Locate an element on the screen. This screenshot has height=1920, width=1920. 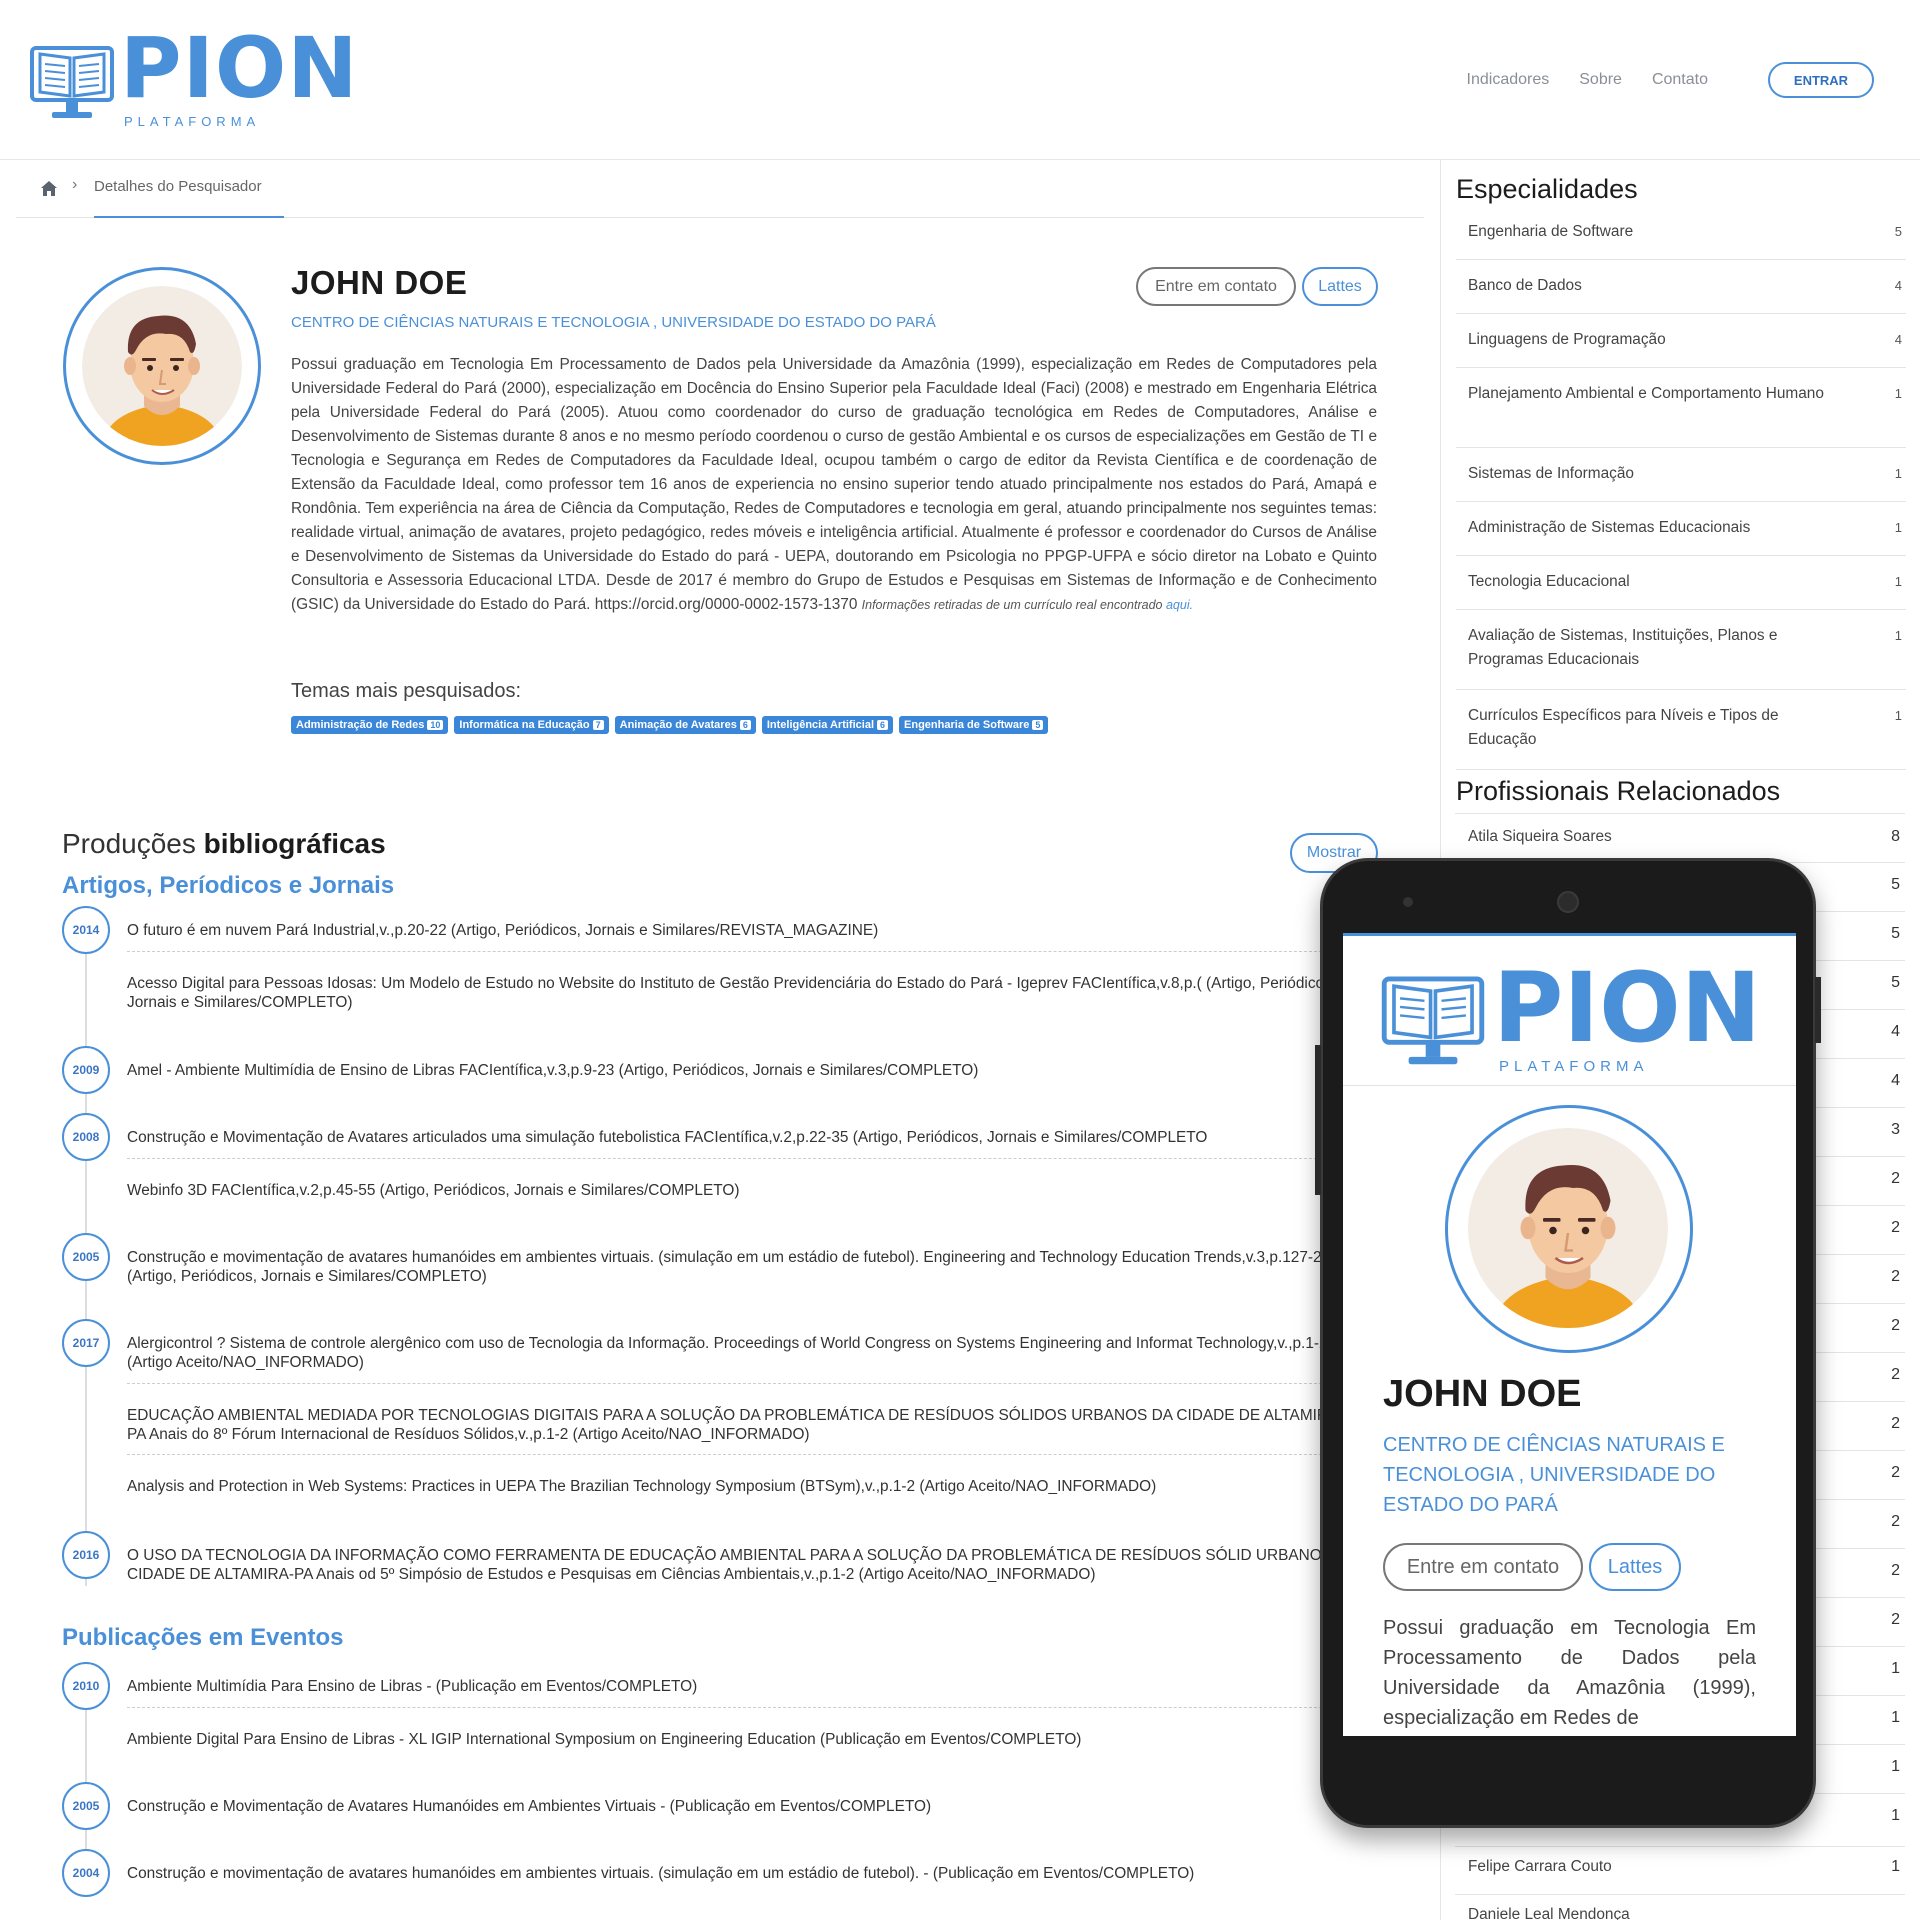
year-badge: 2017 is located at coordinates (86, 1343).